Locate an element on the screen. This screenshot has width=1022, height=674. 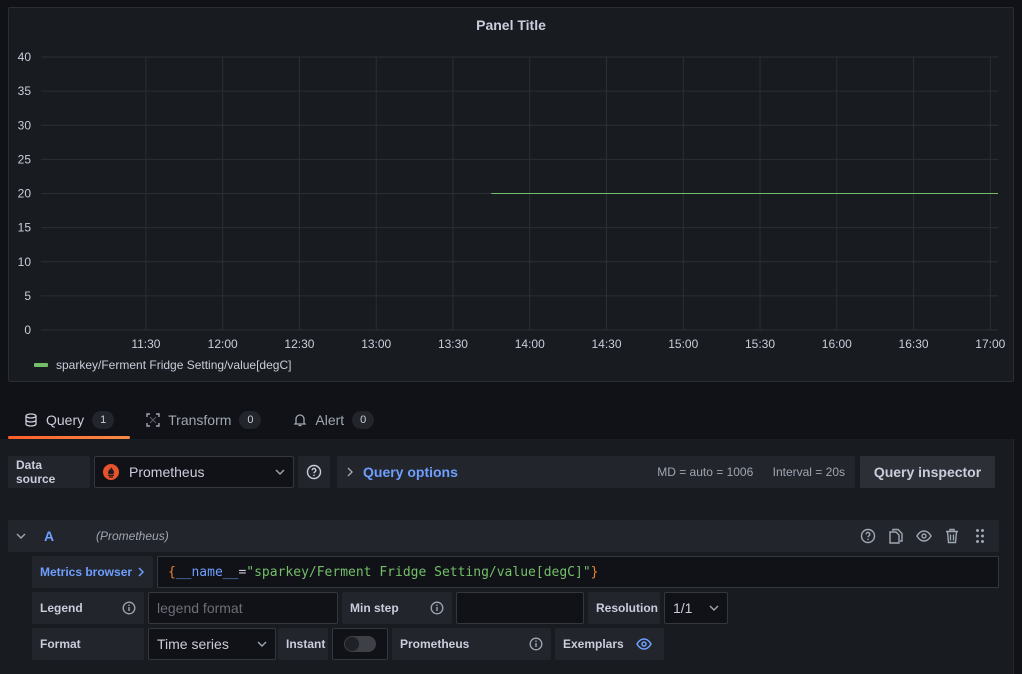
max-data-points: MD = auto = 1006 is located at coordinates (705, 472).